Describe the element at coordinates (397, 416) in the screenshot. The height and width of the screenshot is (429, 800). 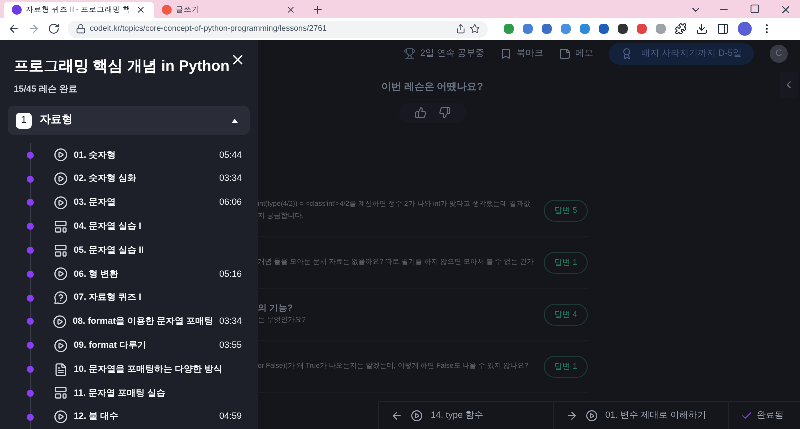
I see `arrow-left-icon` at that location.